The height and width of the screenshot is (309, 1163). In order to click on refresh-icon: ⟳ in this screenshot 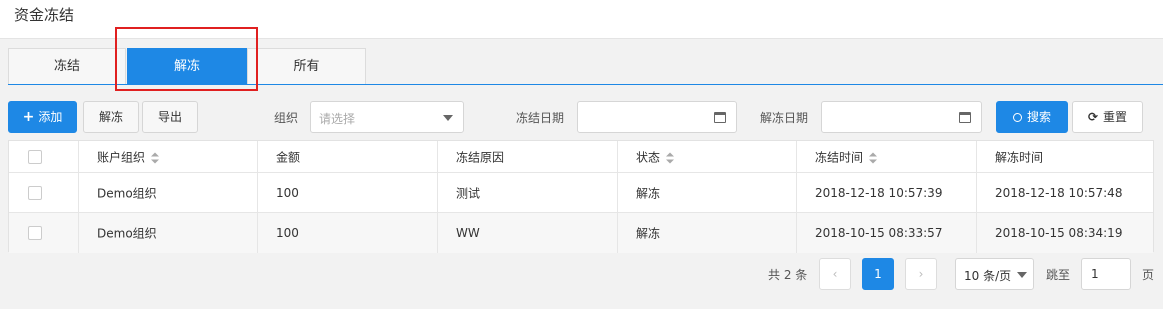, I will do `click(1093, 117)`.